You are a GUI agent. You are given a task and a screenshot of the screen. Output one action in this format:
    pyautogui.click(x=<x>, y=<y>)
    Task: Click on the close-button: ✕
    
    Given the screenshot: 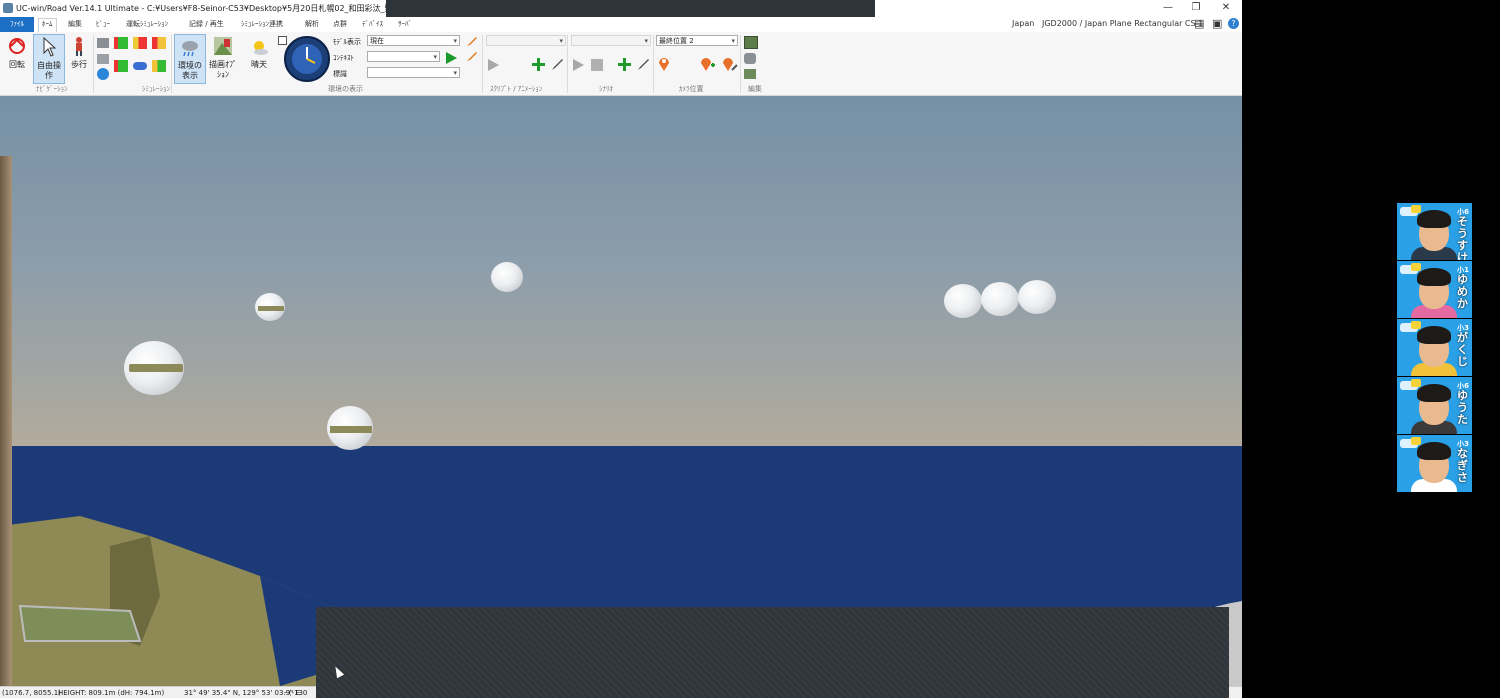 What is the action you would take?
    pyautogui.click(x=1226, y=7)
    